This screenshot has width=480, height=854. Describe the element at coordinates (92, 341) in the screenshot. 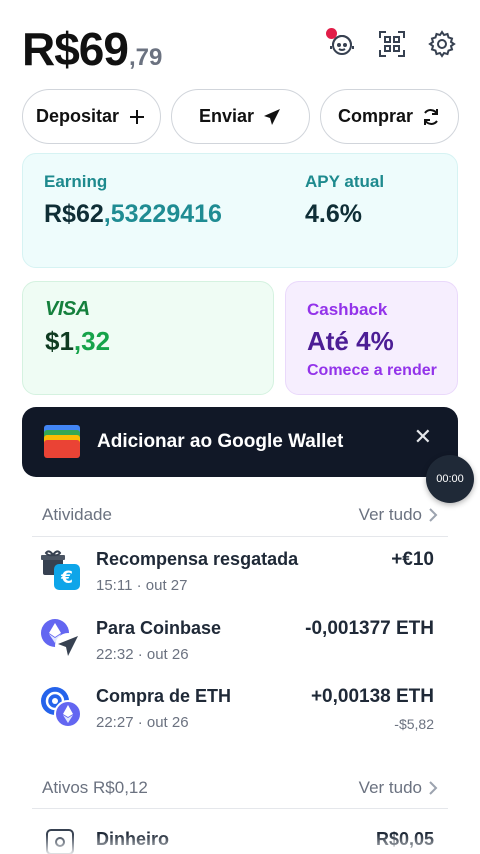

I see `visa-value-dec: ,32` at that location.